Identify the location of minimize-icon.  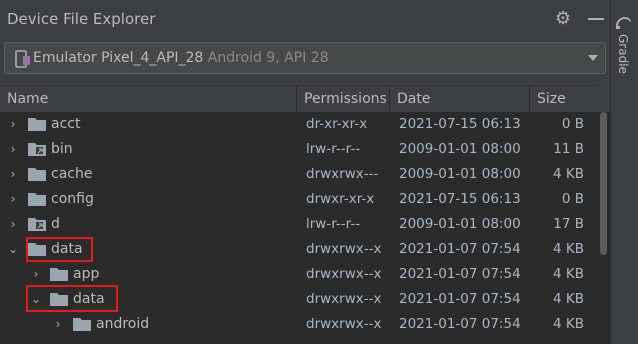
(596, 19).